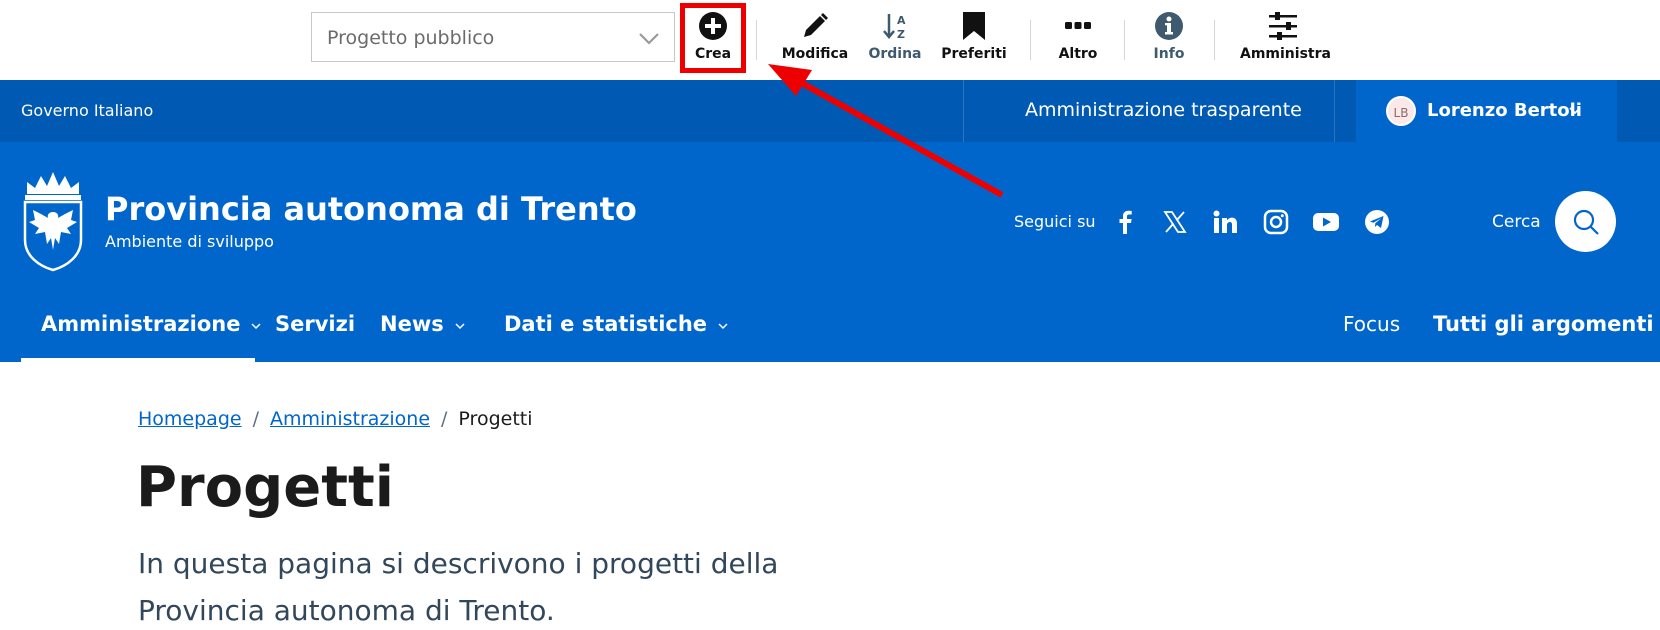 The width and height of the screenshot is (1660, 630). What do you see at coordinates (901, 20) in the screenshot?
I see `svg-text: A` at bounding box center [901, 20].